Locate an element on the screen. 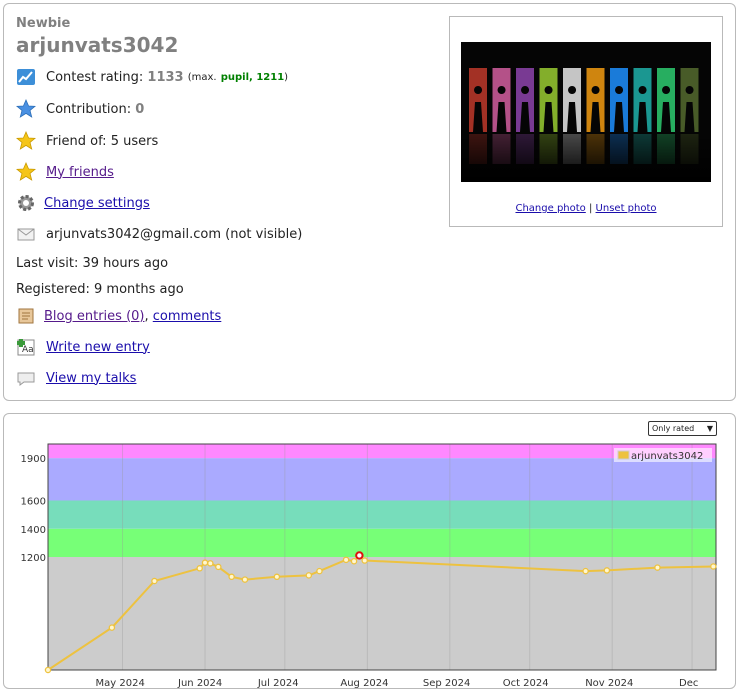 The height and width of the screenshot is (690, 737). last-visit-text: Last visit: 39 hours ago is located at coordinates (92, 263).